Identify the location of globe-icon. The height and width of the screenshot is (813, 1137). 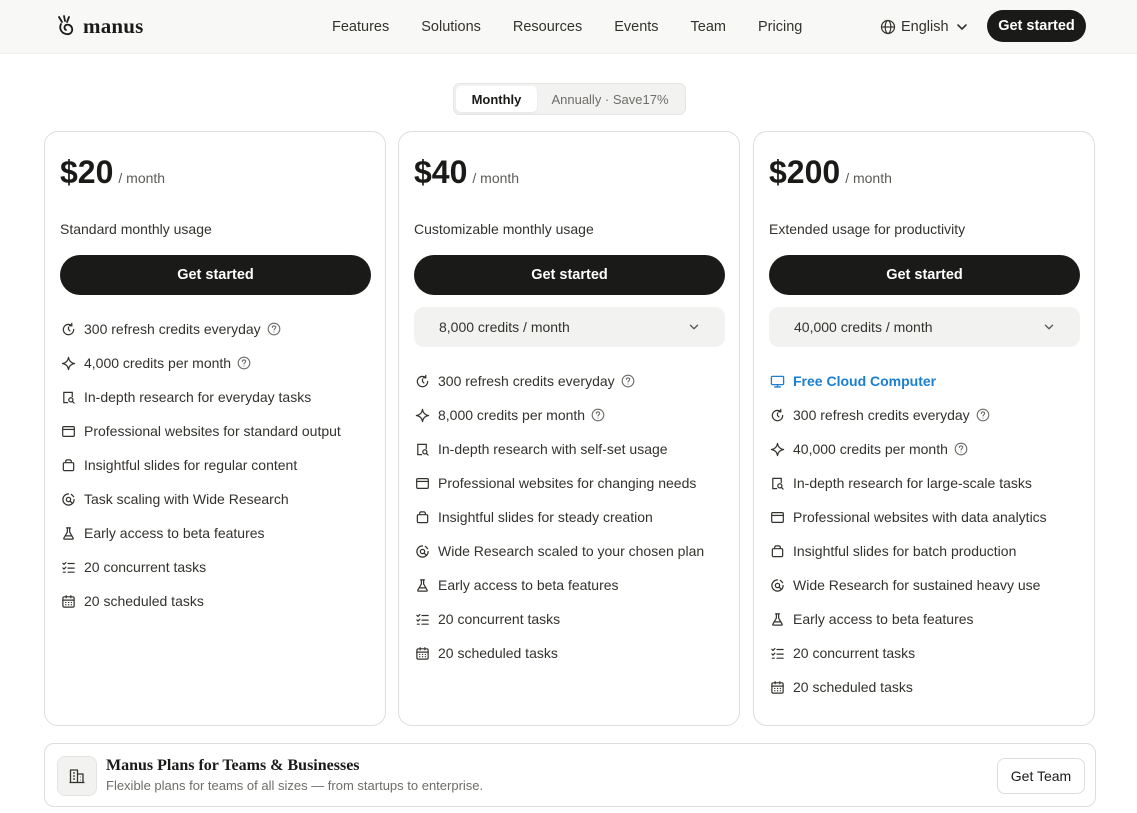
(888, 27).